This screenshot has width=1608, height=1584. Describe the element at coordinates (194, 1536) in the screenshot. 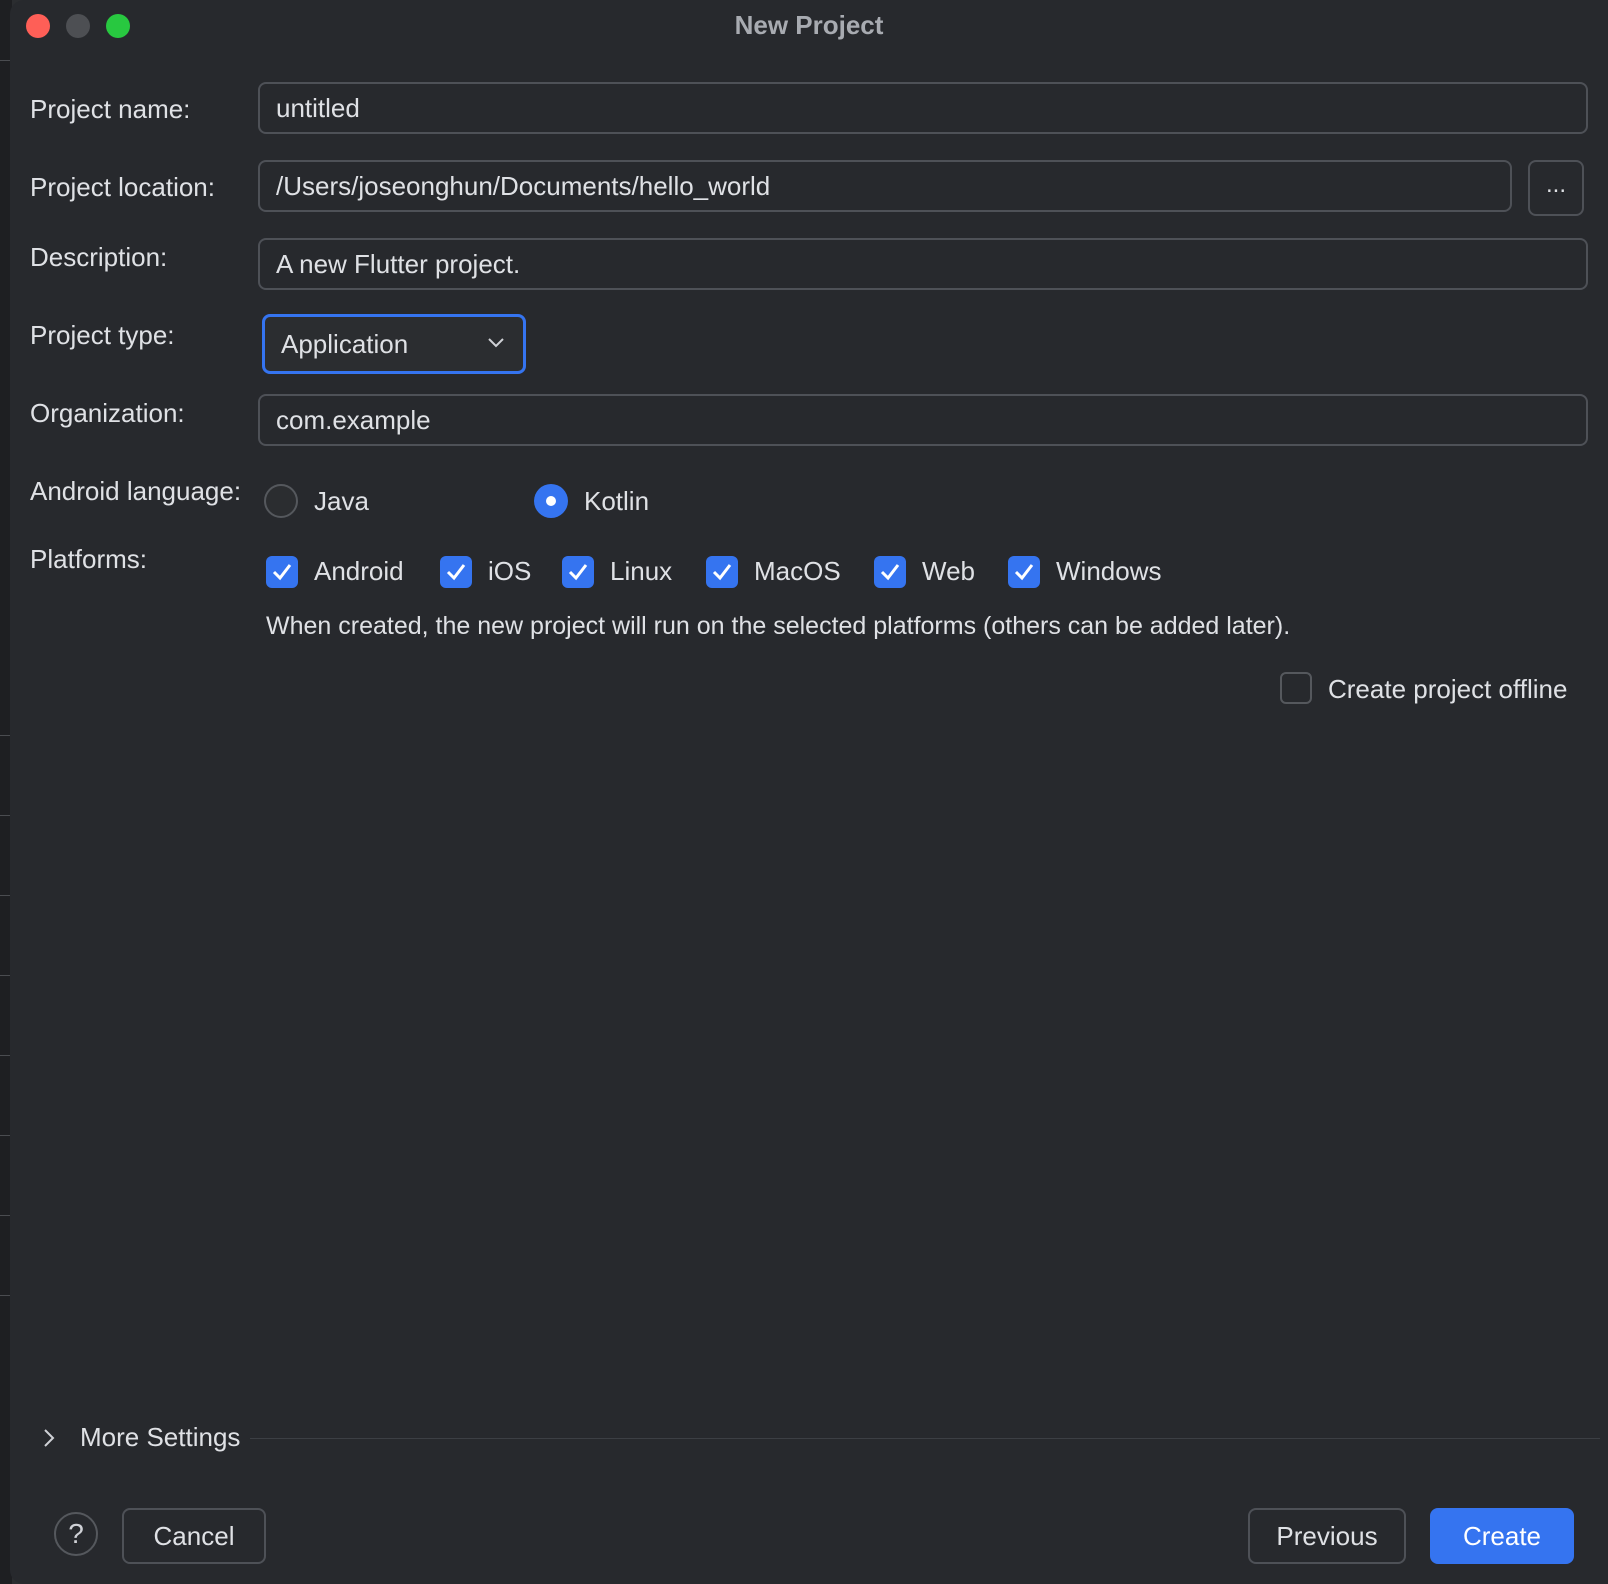

I see `cancel-button: Cancel` at that location.